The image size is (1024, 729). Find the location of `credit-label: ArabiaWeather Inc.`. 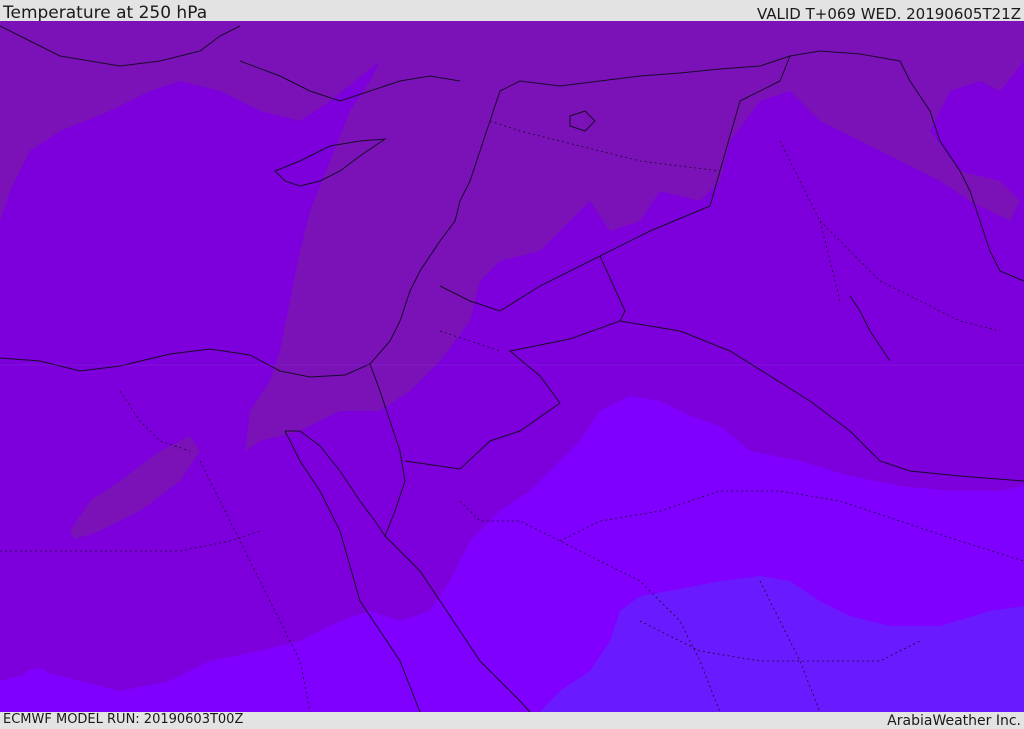

credit-label: ArabiaWeather Inc. is located at coordinates (954, 721).